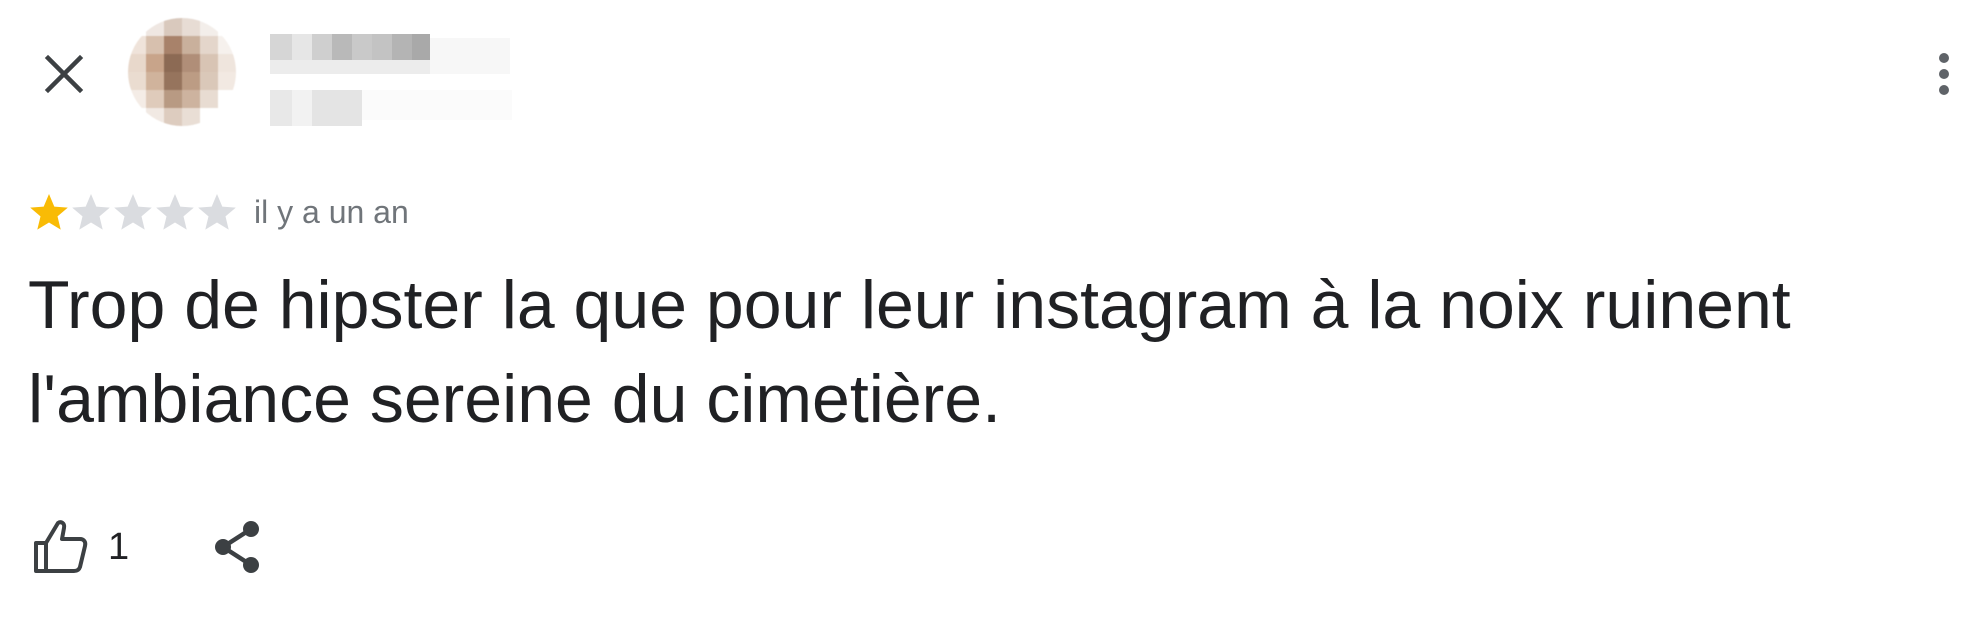 This screenshot has width=1988, height=642. Describe the element at coordinates (400, 82) in the screenshot. I see `reviewer-name-redacted` at that location.